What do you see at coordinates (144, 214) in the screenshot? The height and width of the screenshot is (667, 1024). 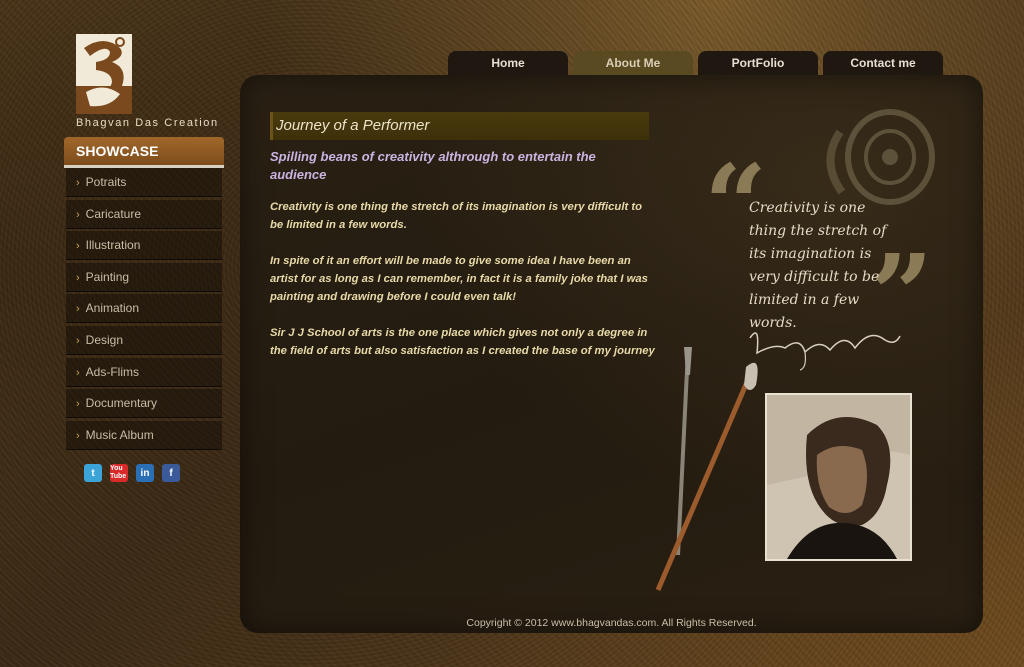 I see `sidebar-item-caricature: › Caricature` at bounding box center [144, 214].